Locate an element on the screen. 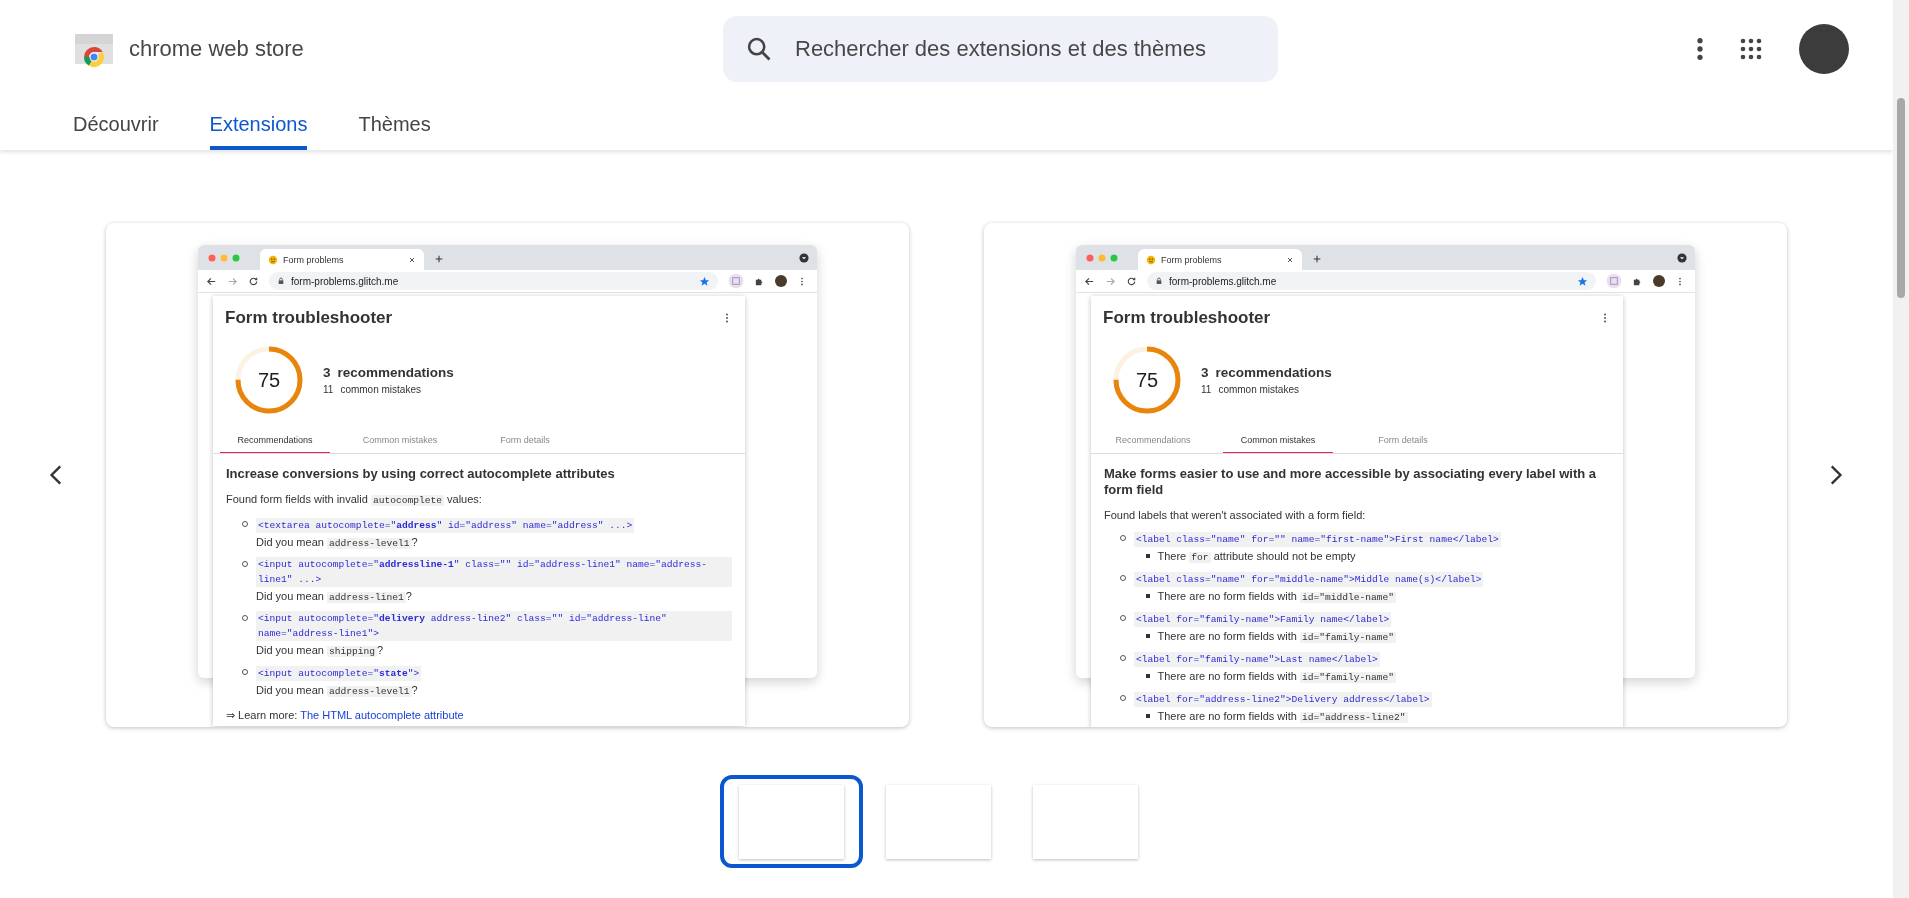 The image size is (1909, 898). thumbnail is located at coordinates (791, 821).